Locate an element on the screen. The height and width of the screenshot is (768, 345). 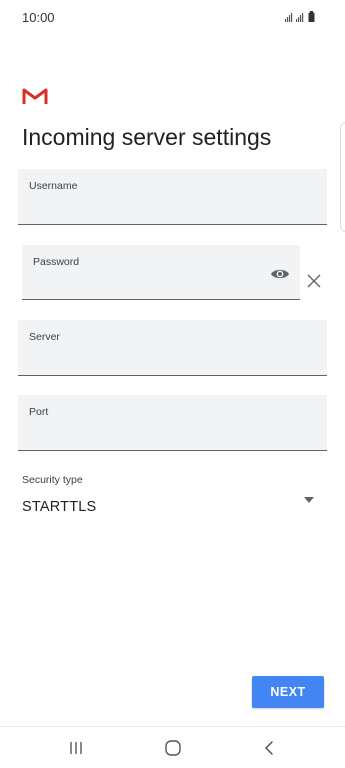
status-bar: 10:00 is located at coordinates (172, 18).